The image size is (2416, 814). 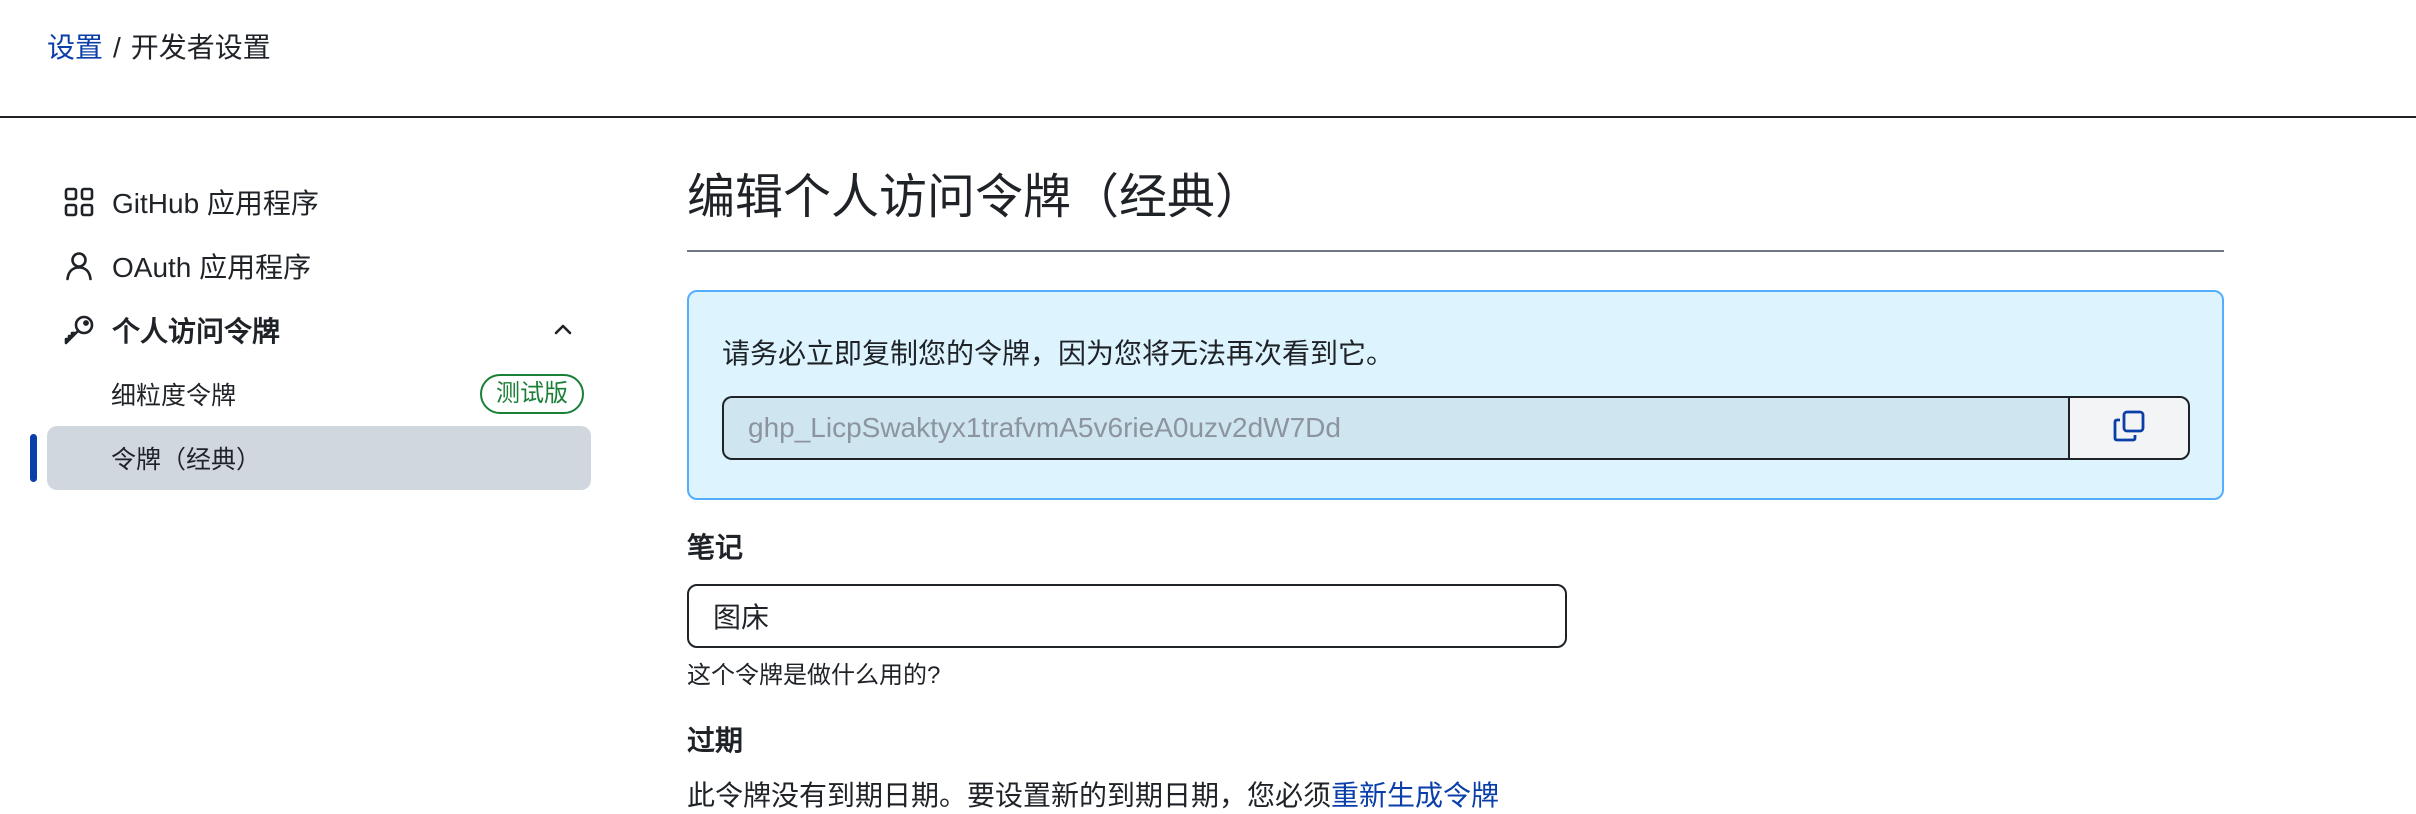 I want to click on note-input, so click(x=1127, y=616).